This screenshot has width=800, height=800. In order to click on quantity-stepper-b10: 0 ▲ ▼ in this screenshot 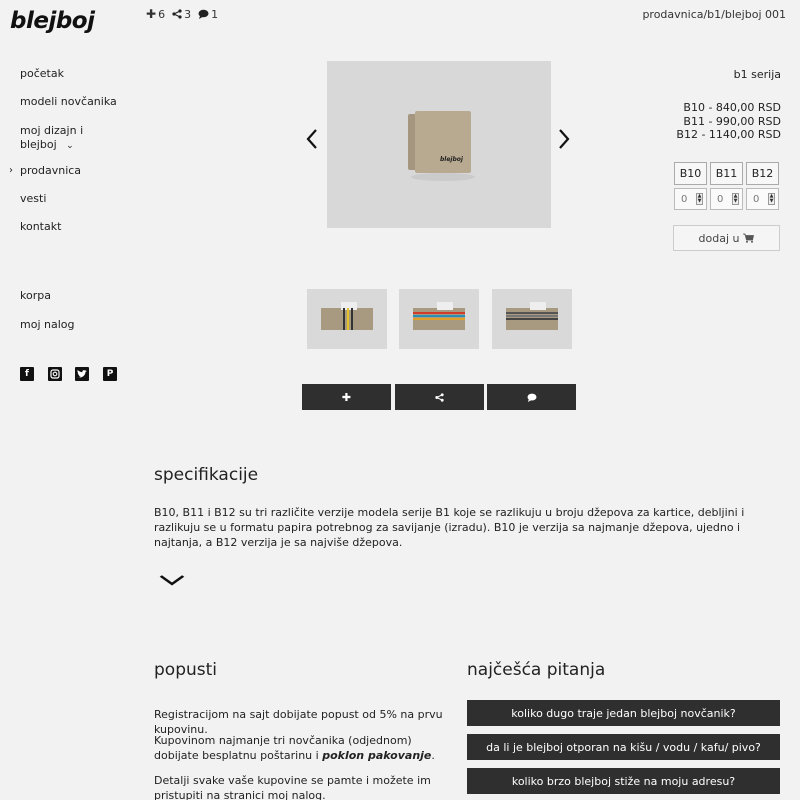, I will do `click(690, 199)`.